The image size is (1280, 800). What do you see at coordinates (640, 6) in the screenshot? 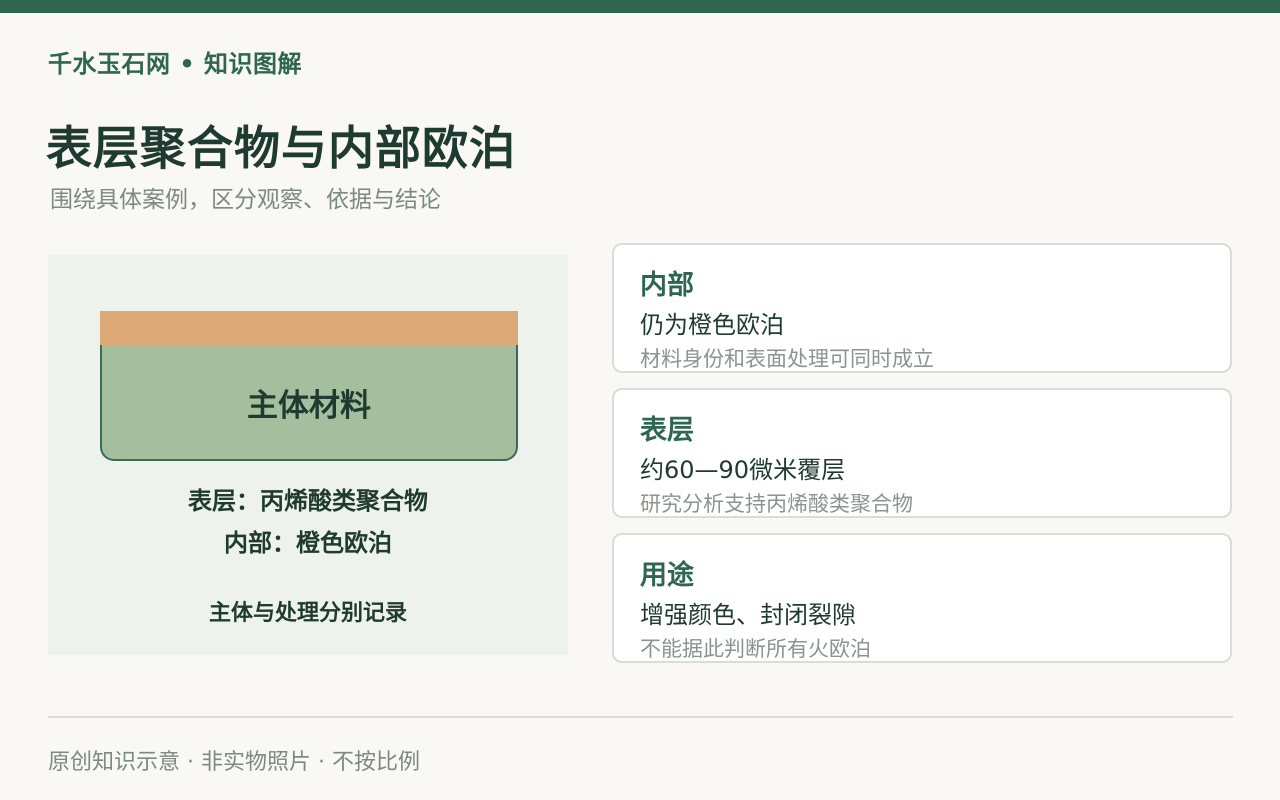
I see `top-accent-bar` at bounding box center [640, 6].